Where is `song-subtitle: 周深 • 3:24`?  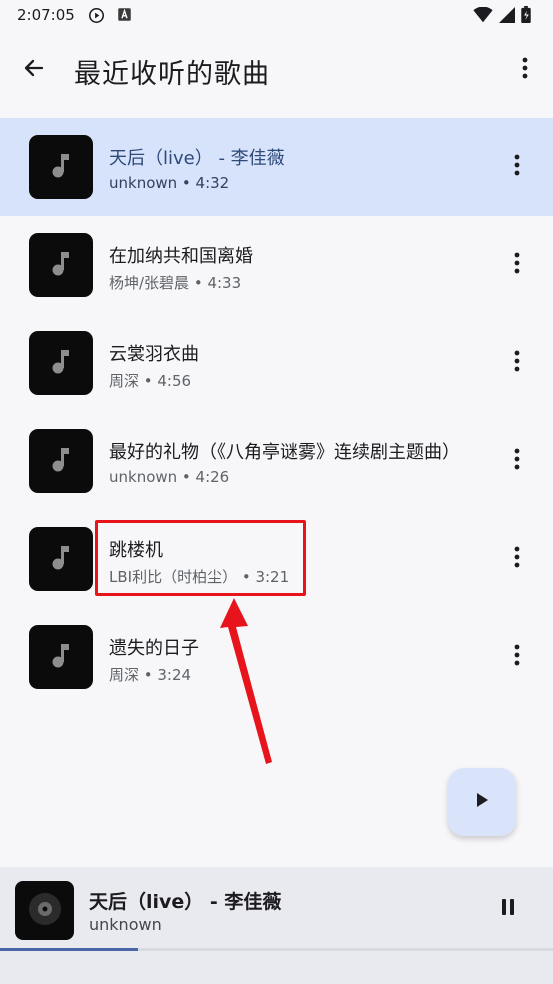
song-subtitle: 周深 • 3:24 is located at coordinates (150, 675).